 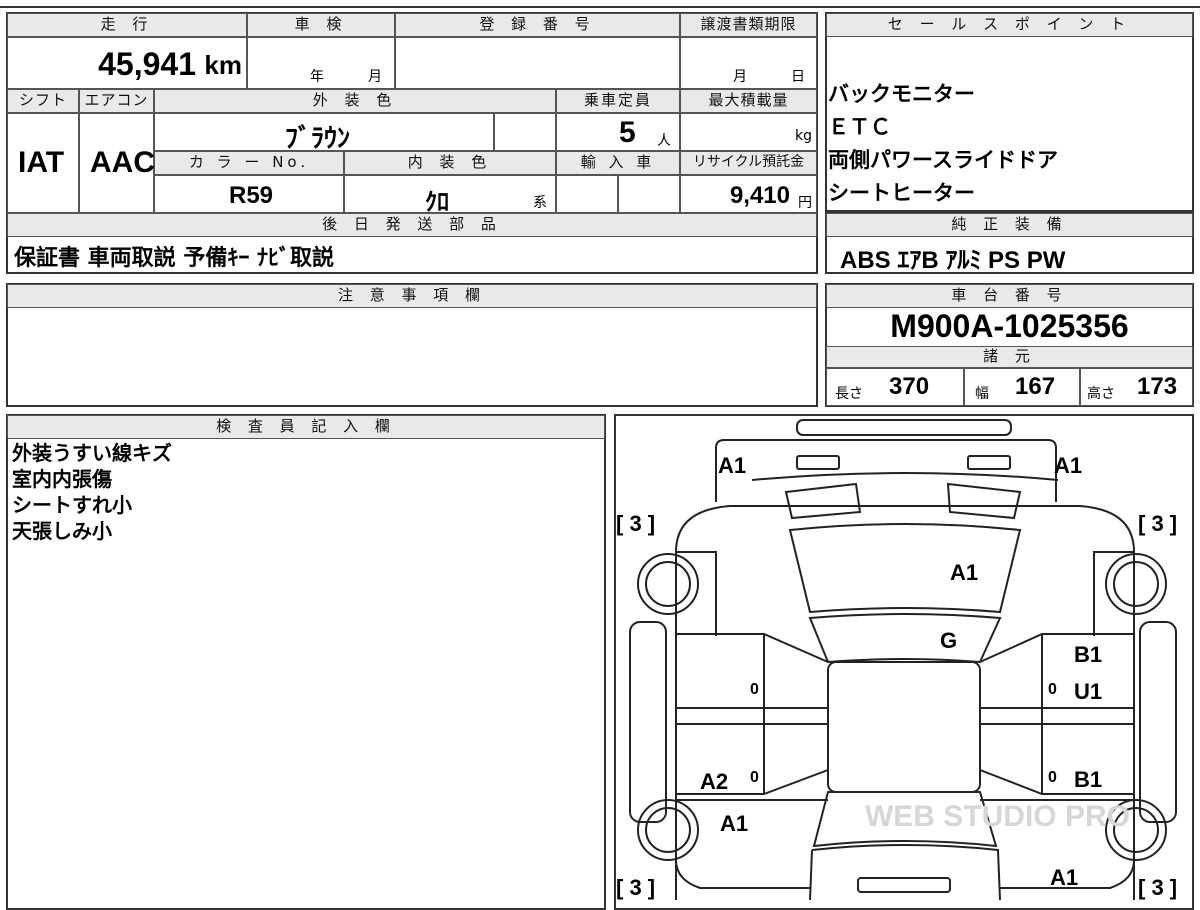 What do you see at coordinates (859, 127) in the screenshot?
I see `sales-point-item: ＥＴＣ` at bounding box center [859, 127].